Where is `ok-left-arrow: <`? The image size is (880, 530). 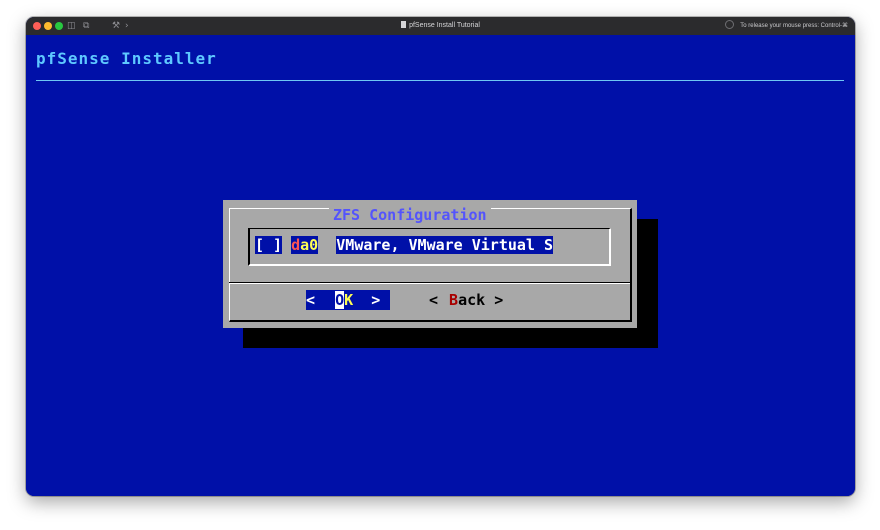 ok-left-arrow: < is located at coordinates (311, 300).